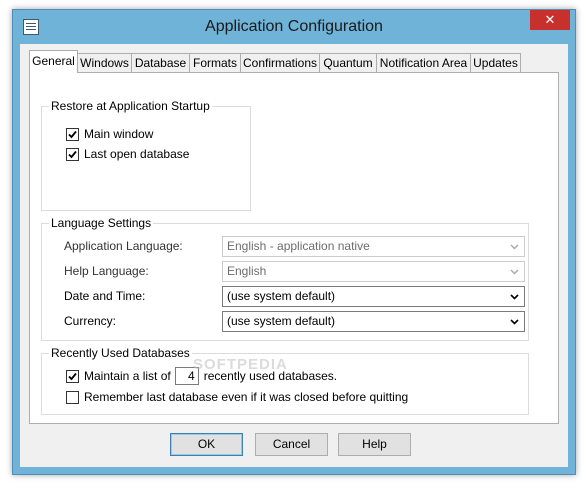  What do you see at coordinates (160, 62) in the screenshot?
I see `tab-database: Database` at bounding box center [160, 62].